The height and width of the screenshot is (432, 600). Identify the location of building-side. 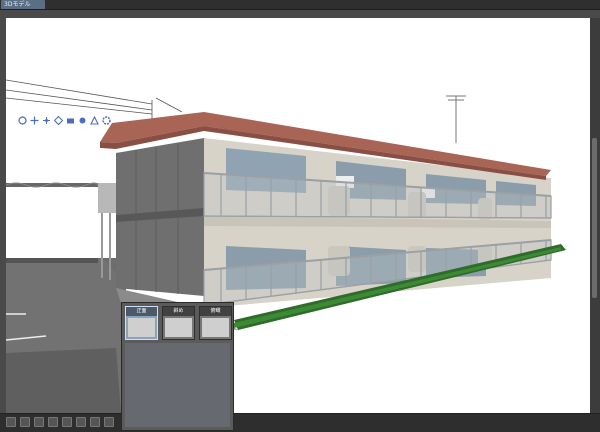
(160, 217).